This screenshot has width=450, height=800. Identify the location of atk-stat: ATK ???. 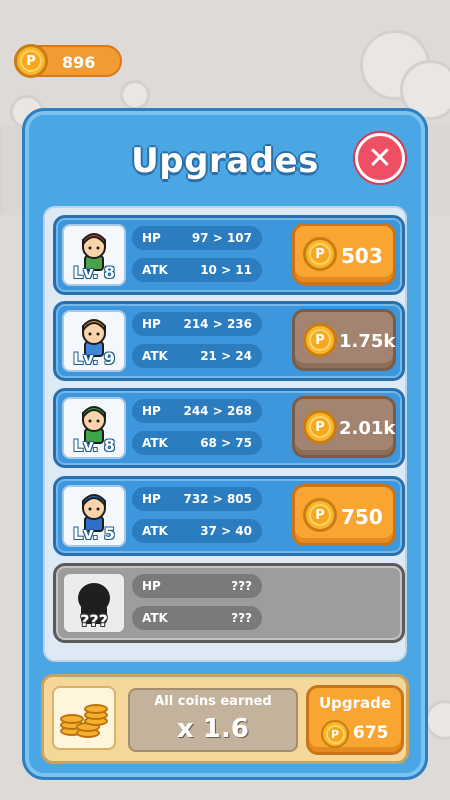
(197, 618).